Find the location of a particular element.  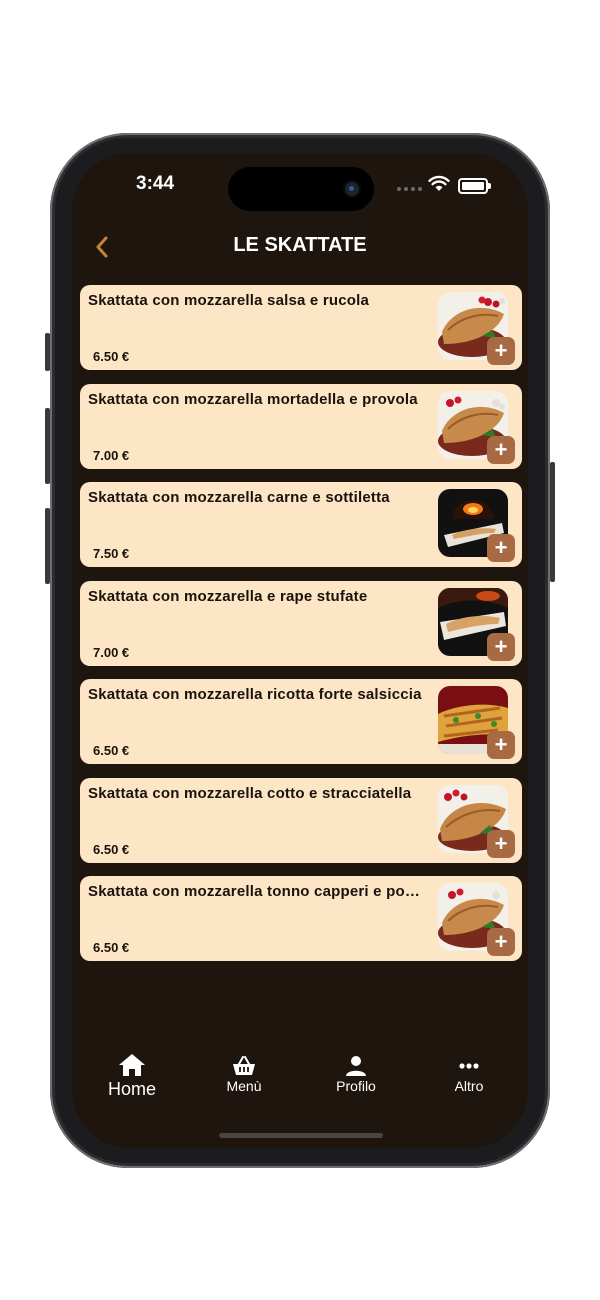

ellipsis-icon is located at coordinates (469, 1066).